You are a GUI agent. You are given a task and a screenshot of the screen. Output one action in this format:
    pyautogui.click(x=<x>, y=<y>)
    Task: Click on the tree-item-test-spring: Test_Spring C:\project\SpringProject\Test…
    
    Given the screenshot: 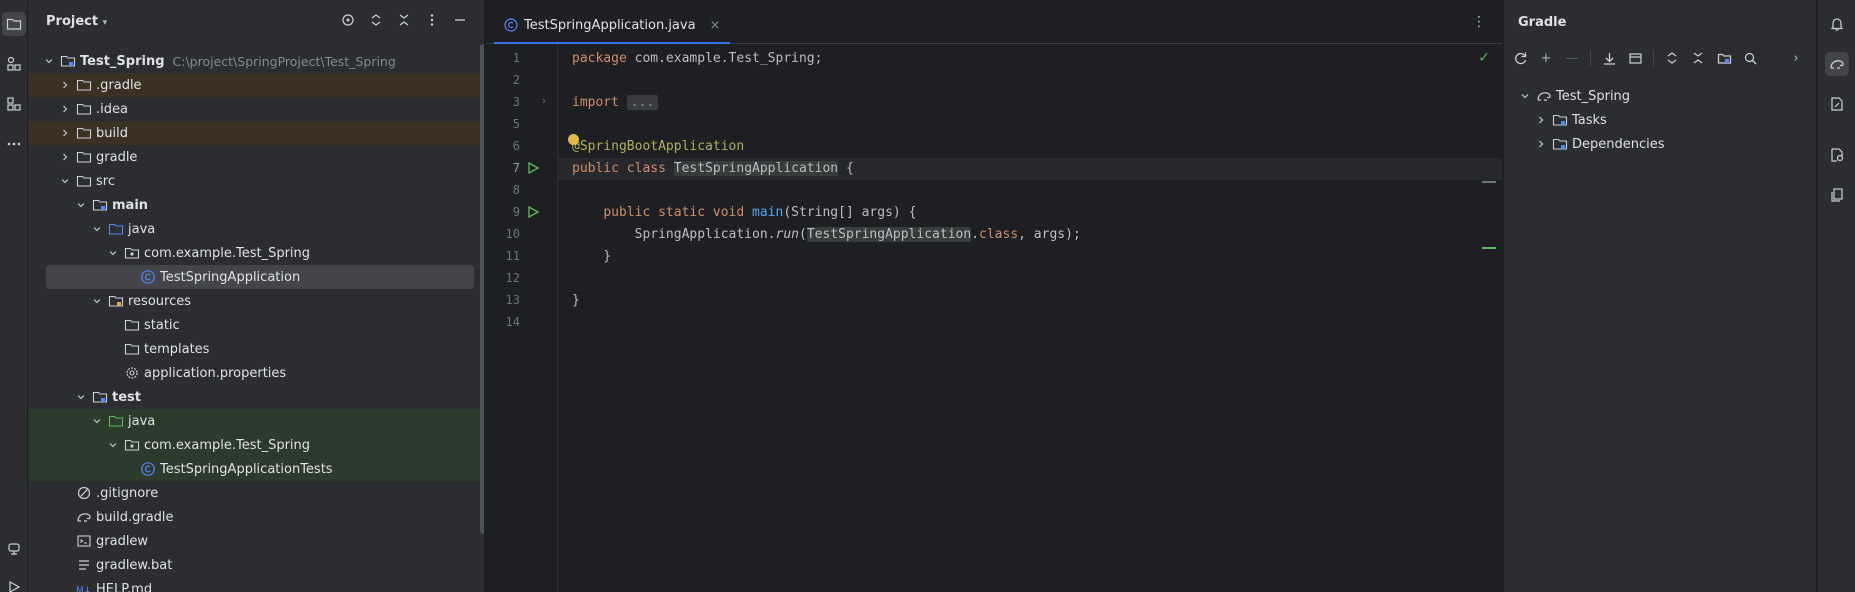 What is the action you would take?
    pyautogui.click(x=256, y=61)
    